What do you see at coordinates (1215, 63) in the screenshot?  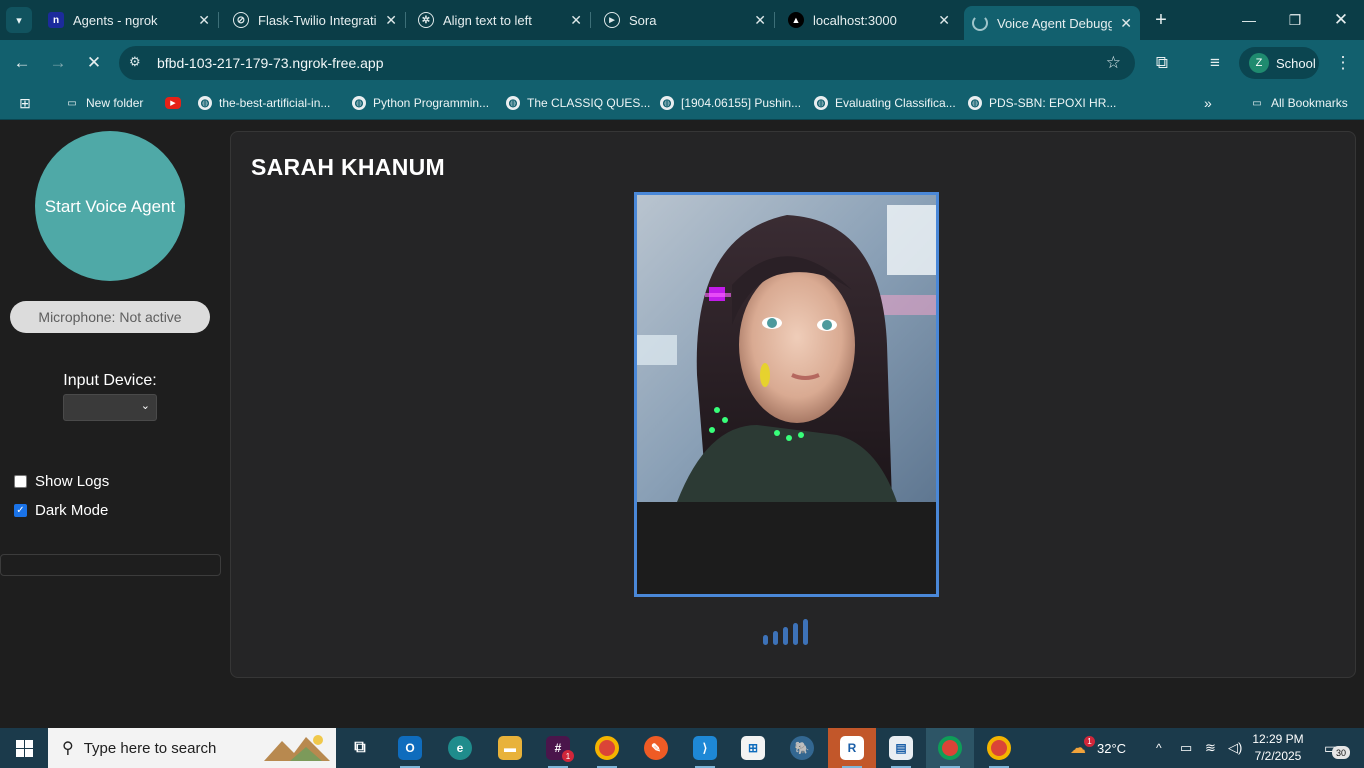 I see `media-control-icon: ≡` at bounding box center [1215, 63].